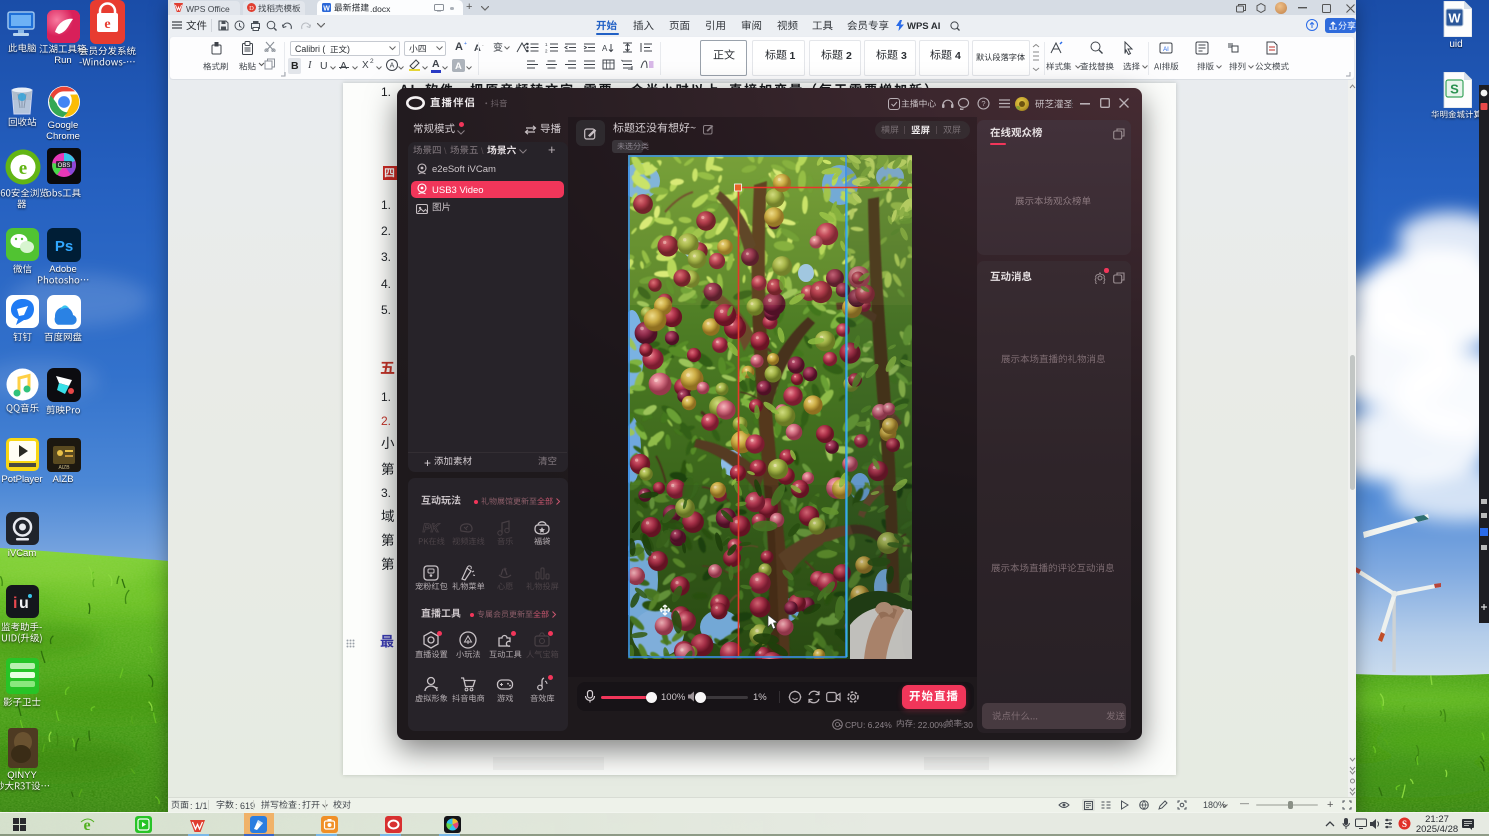  I want to click on svg-text: PK, so click(432, 528).